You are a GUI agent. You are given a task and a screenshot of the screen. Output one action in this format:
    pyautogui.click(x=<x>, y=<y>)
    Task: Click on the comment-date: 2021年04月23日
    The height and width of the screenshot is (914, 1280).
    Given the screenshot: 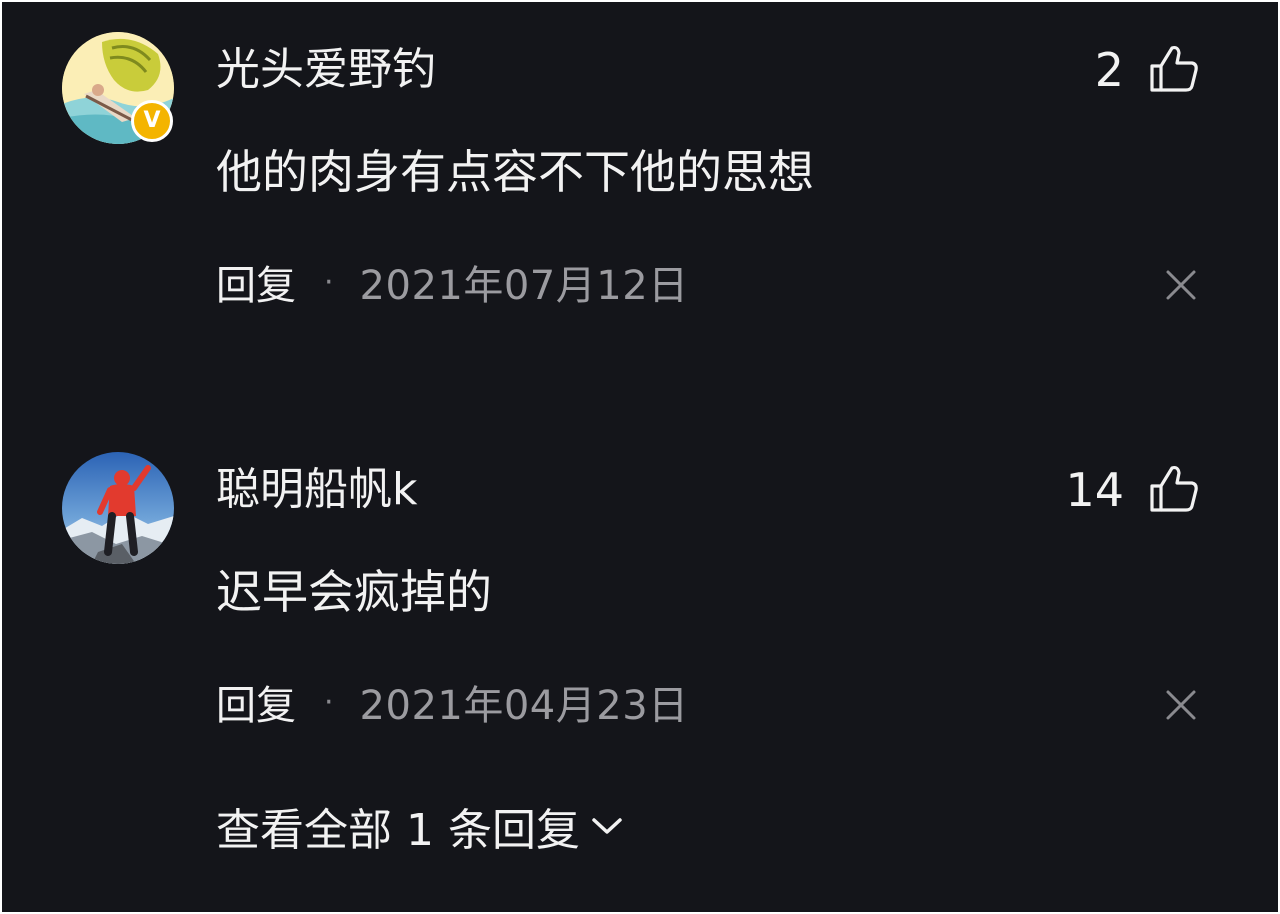 What is the action you would take?
    pyautogui.click(x=524, y=706)
    